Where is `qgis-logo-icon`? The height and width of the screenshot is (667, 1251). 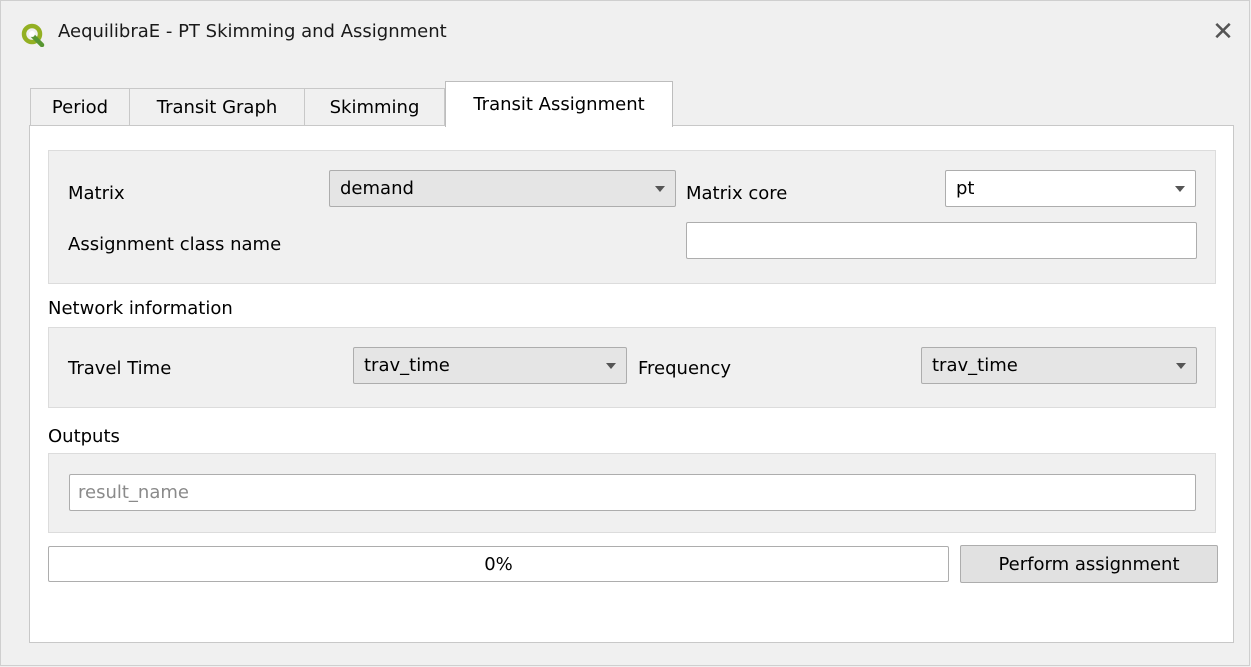 qgis-logo-icon is located at coordinates (33, 35).